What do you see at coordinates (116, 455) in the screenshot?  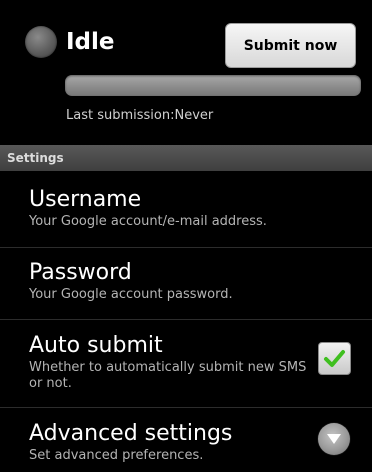 I see `advanced-settings-summary: Set advanced preferences.` at bounding box center [116, 455].